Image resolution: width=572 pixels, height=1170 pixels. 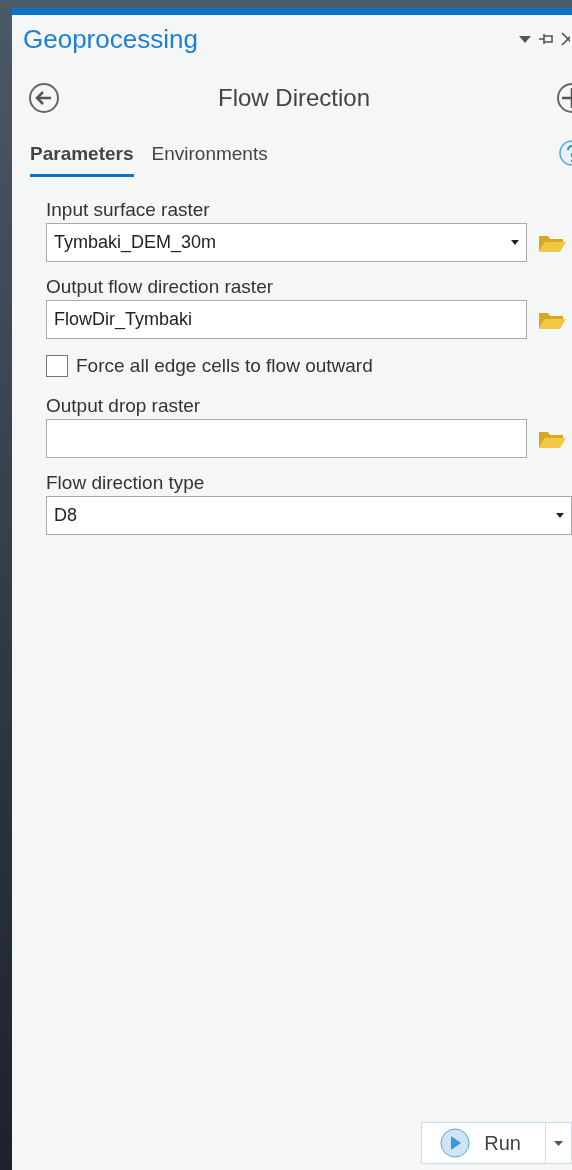 I want to click on help-icon, so click(x=565, y=153).